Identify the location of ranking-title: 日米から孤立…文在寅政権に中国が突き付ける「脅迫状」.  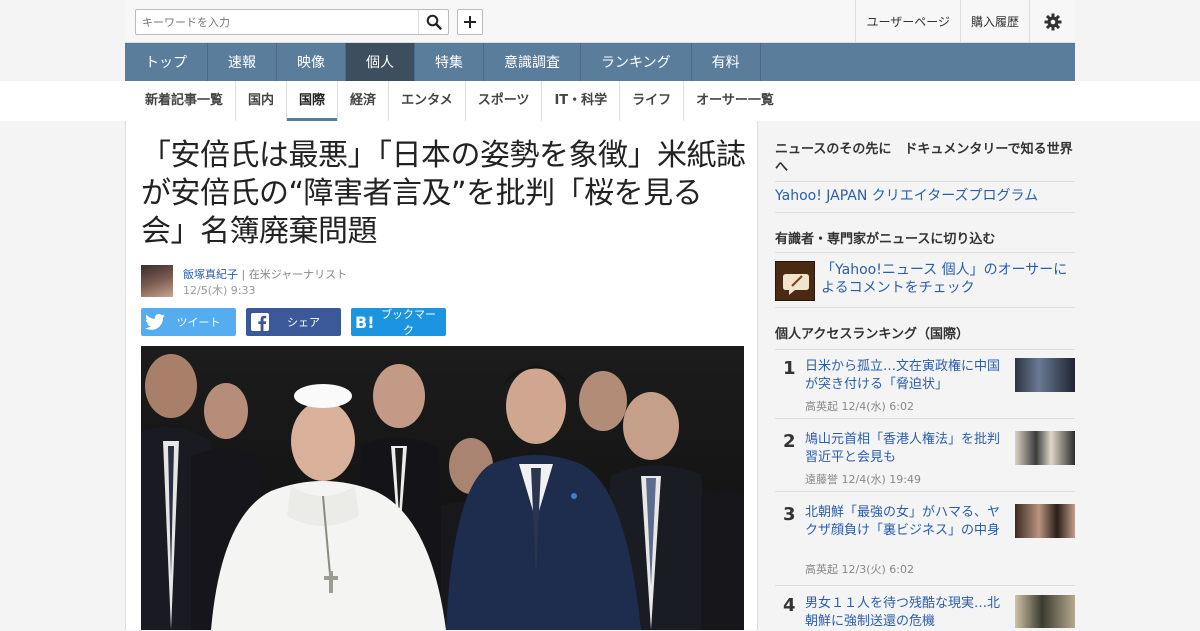
(905, 376).